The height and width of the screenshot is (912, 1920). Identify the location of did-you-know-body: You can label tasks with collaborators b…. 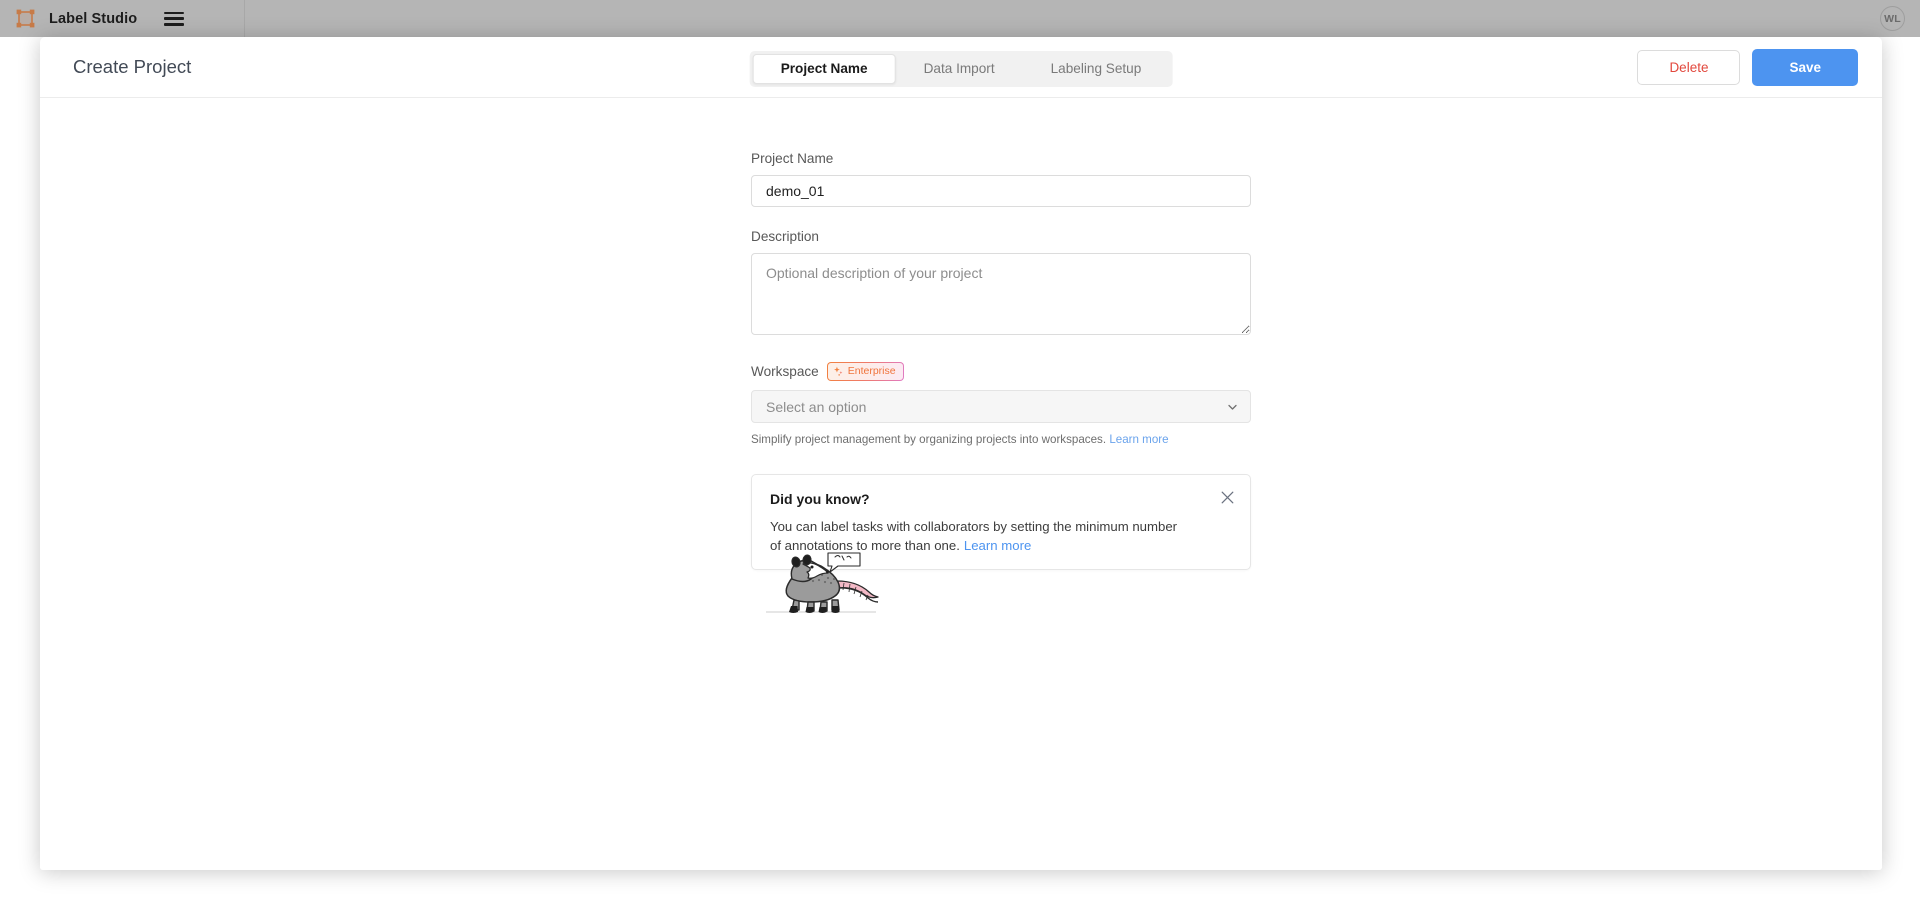
(980, 536).